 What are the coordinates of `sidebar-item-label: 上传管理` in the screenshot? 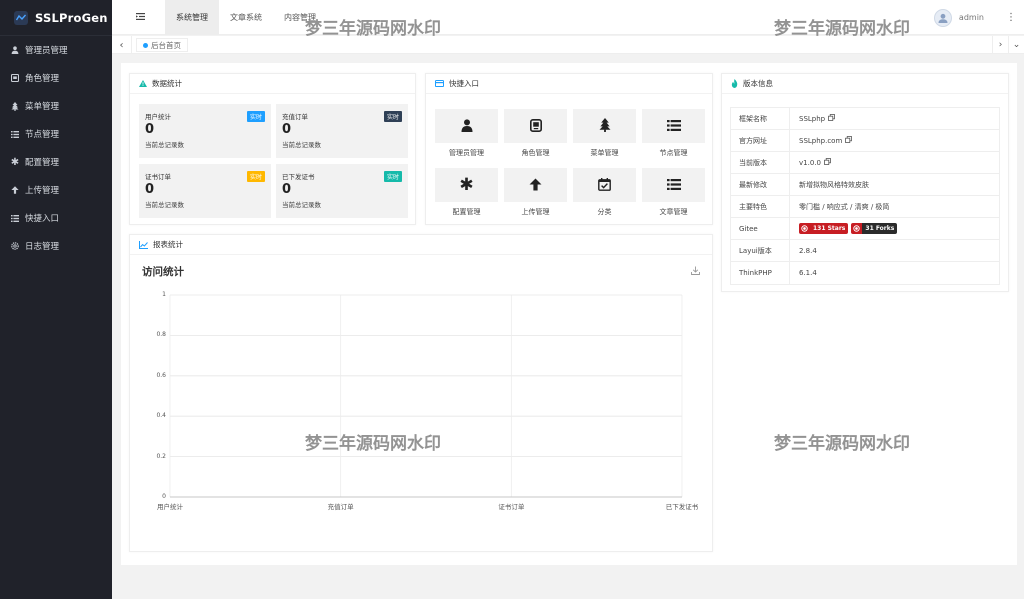 It's located at (42, 191).